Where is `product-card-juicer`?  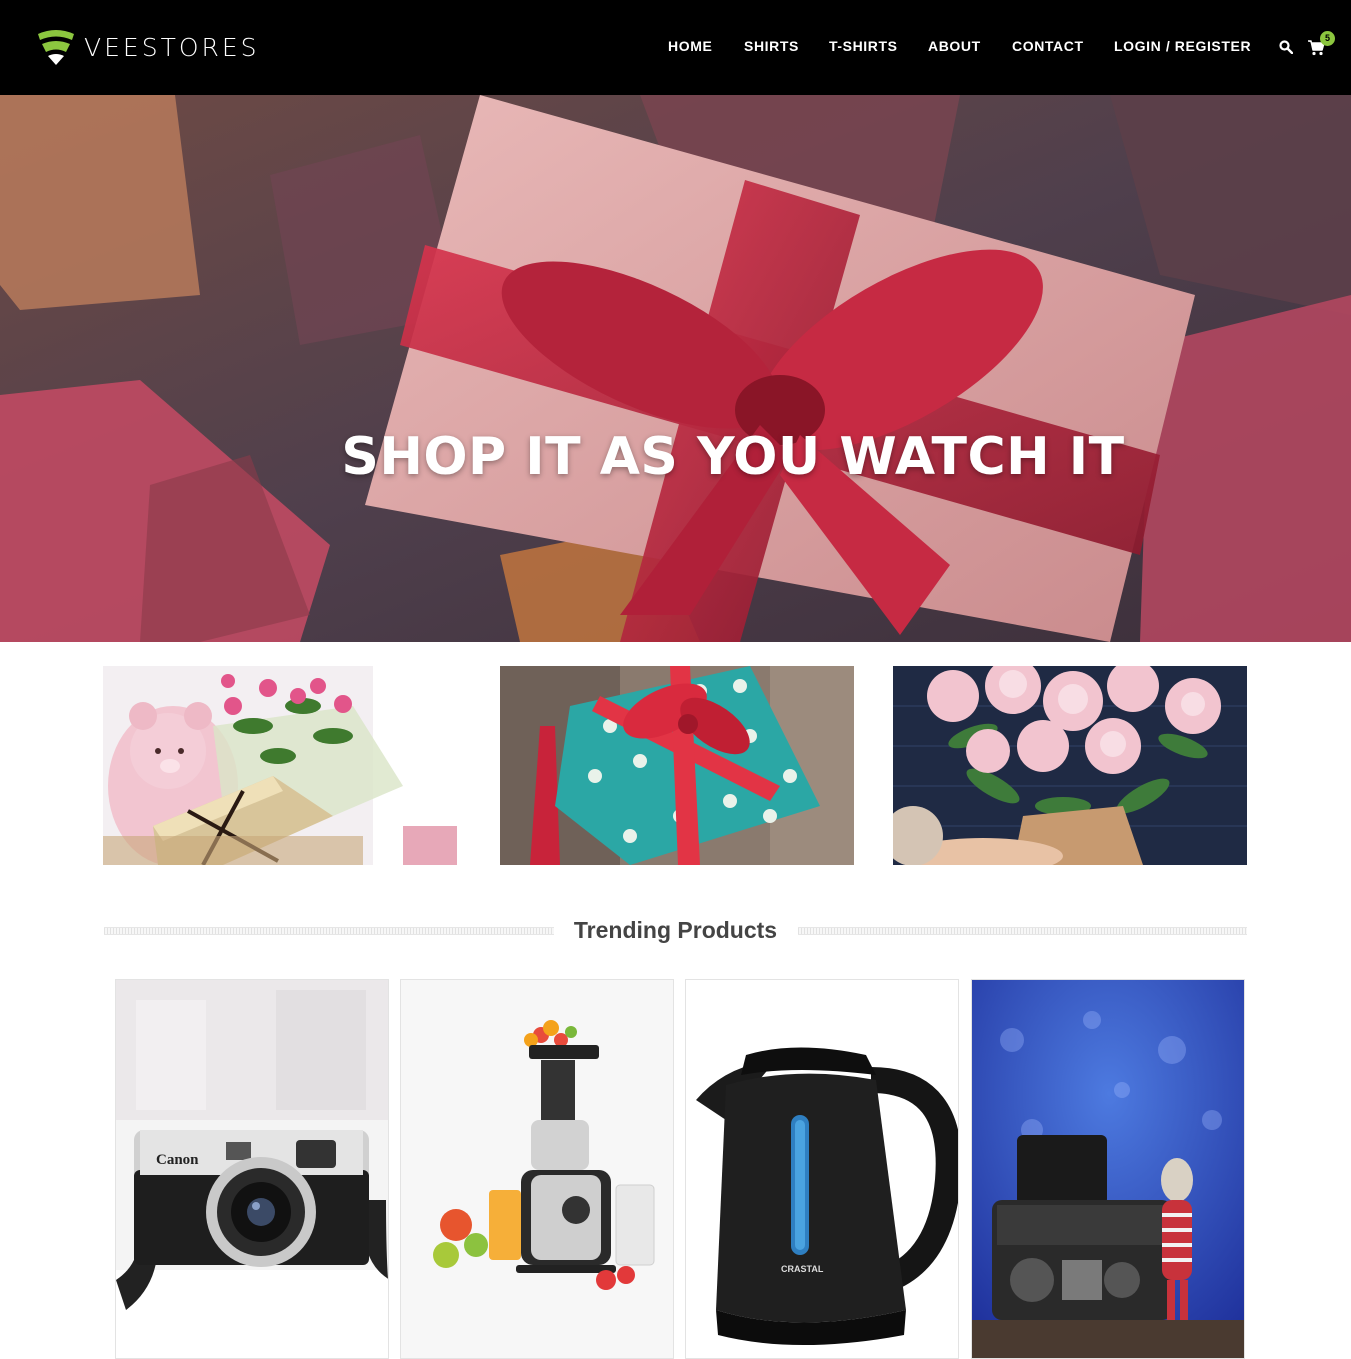 product-card-juicer is located at coordinates (537, 1169).